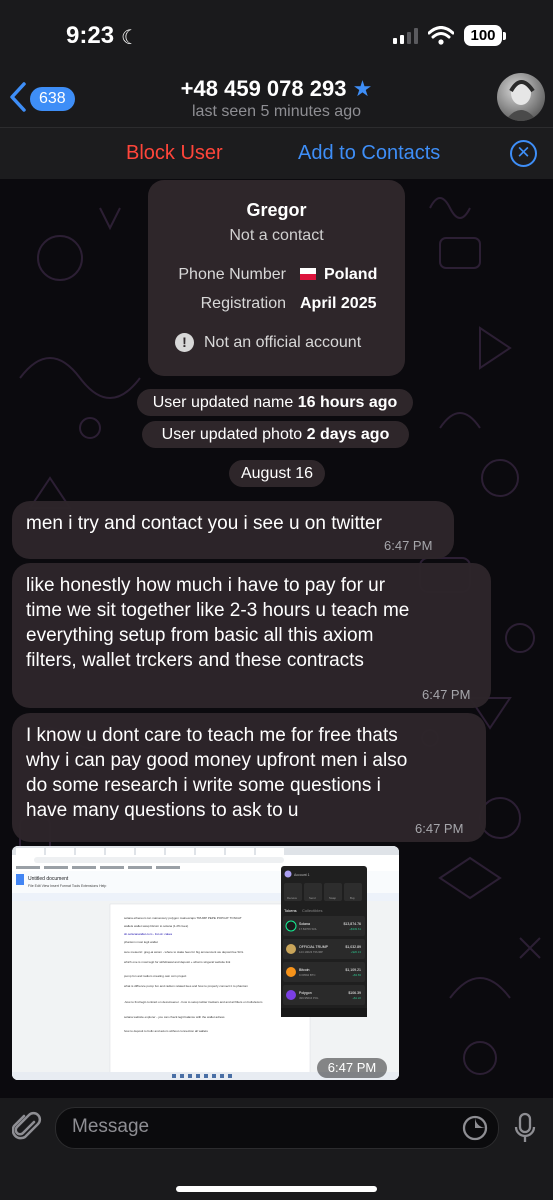 The height and width of the screenshot is (1200, 553). I want to click on avatar, so click(521, 97).